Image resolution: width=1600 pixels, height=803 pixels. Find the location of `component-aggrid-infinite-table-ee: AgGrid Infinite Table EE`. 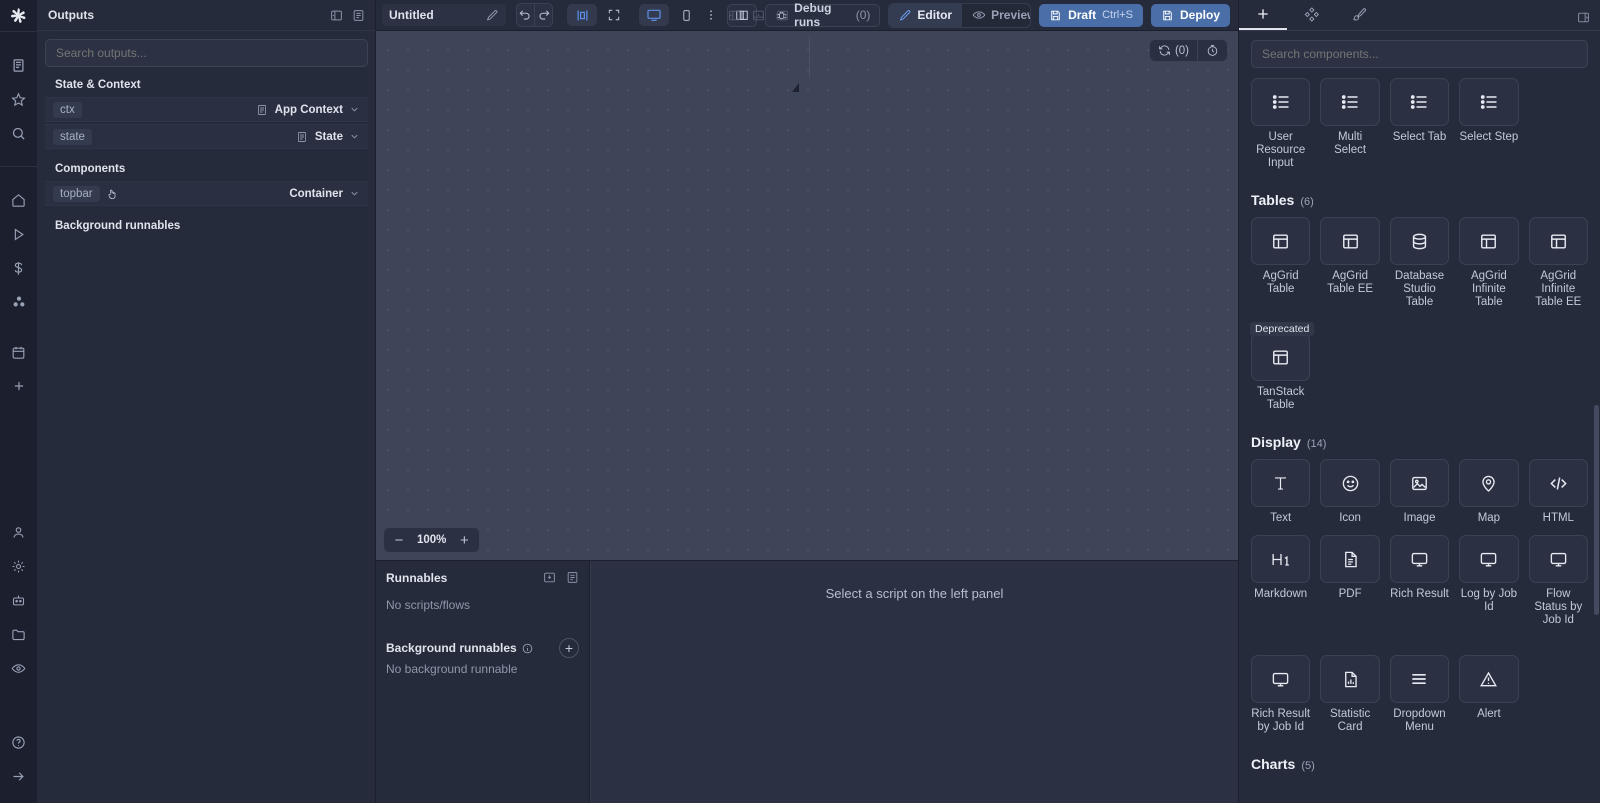

component-aggrid-infinite-table-ee: AgGrid Infinite Table EE is located at coordinates (1558, 268).